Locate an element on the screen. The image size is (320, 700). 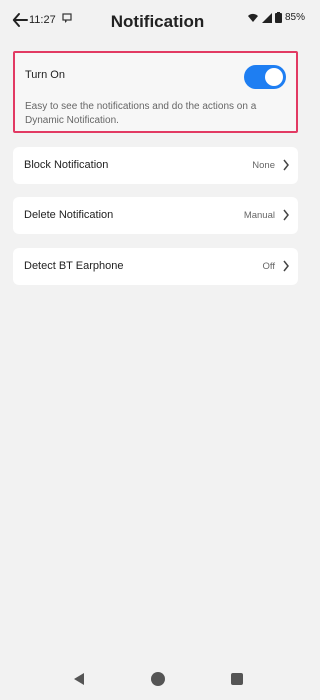
square-recents-icon is located at coordinates (237, 679).